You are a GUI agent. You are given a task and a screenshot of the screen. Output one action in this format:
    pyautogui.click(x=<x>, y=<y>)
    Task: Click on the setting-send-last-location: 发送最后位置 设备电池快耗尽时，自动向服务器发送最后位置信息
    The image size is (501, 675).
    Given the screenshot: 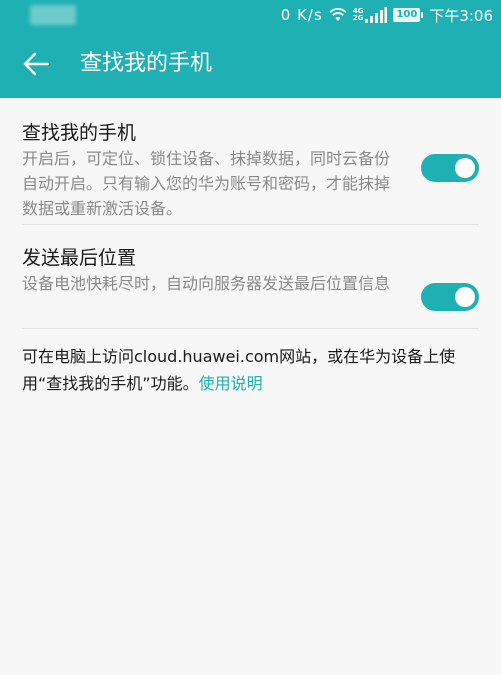 What is the action you would take?
    pyautogui.click(x=250, y=277)
    